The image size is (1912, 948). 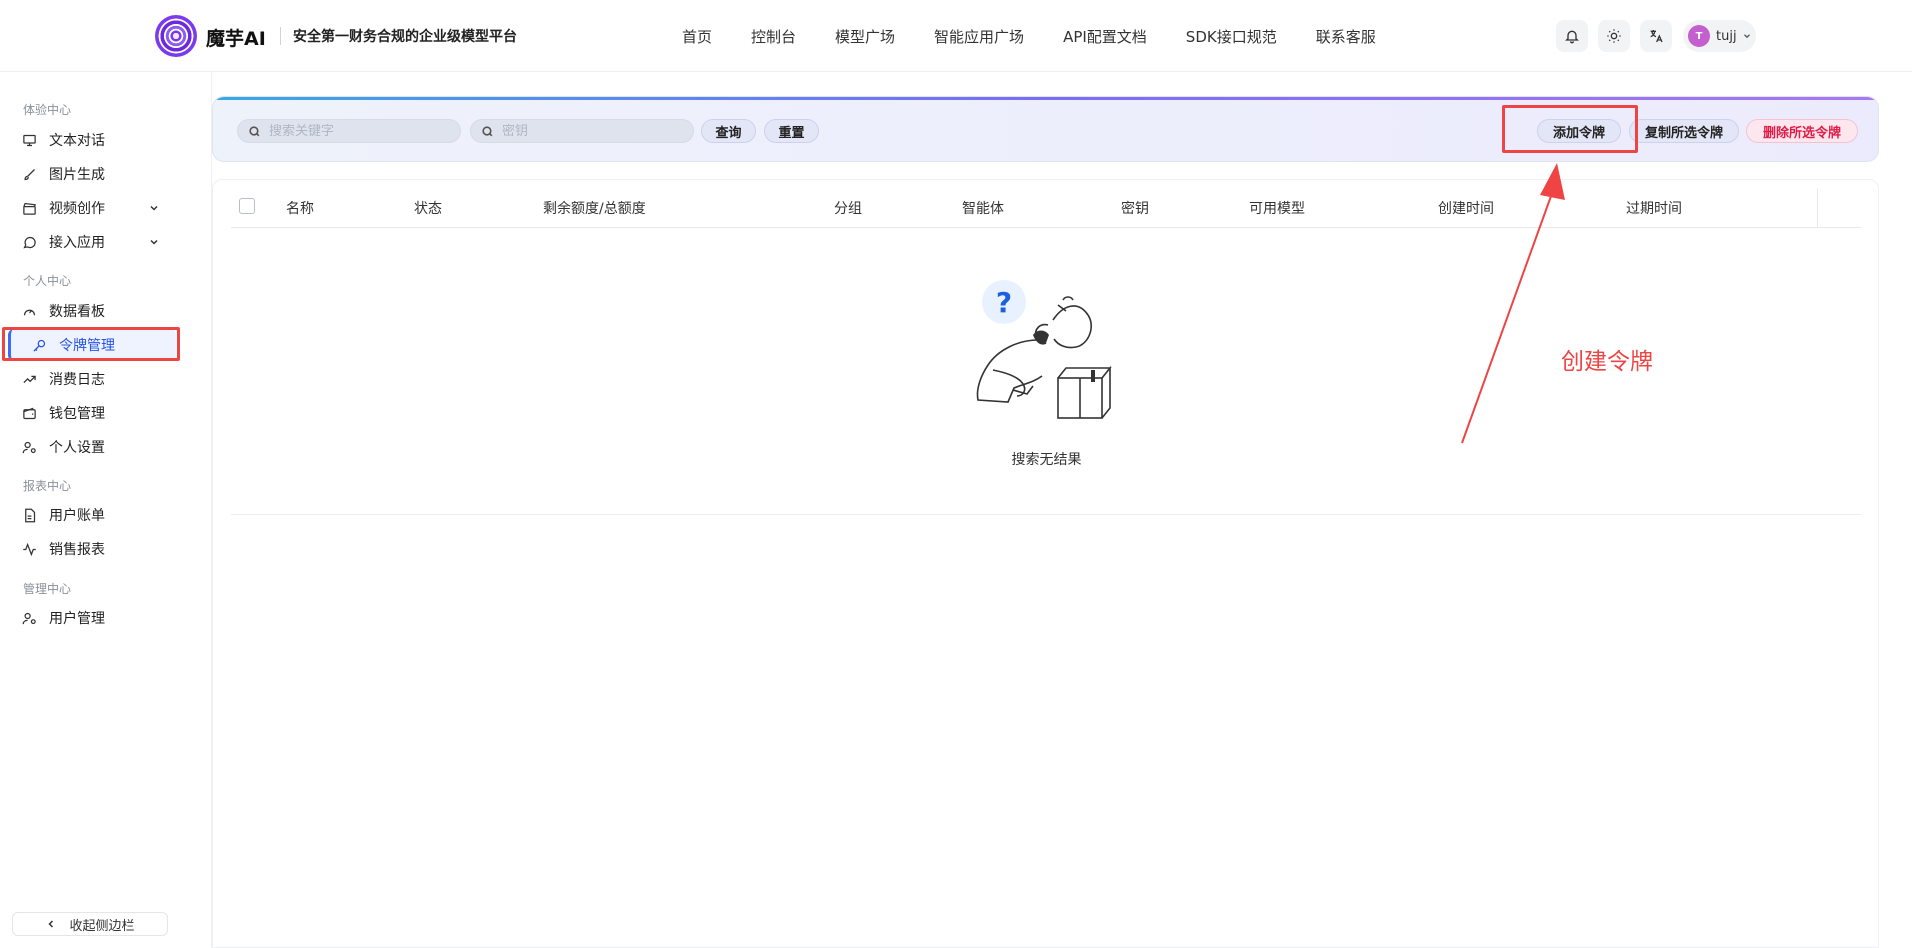 What do you see at coordinates (1607, 362) in the screenshot?
I see `annotation-label: 创建令牌` at bounding box center [1607, 362].